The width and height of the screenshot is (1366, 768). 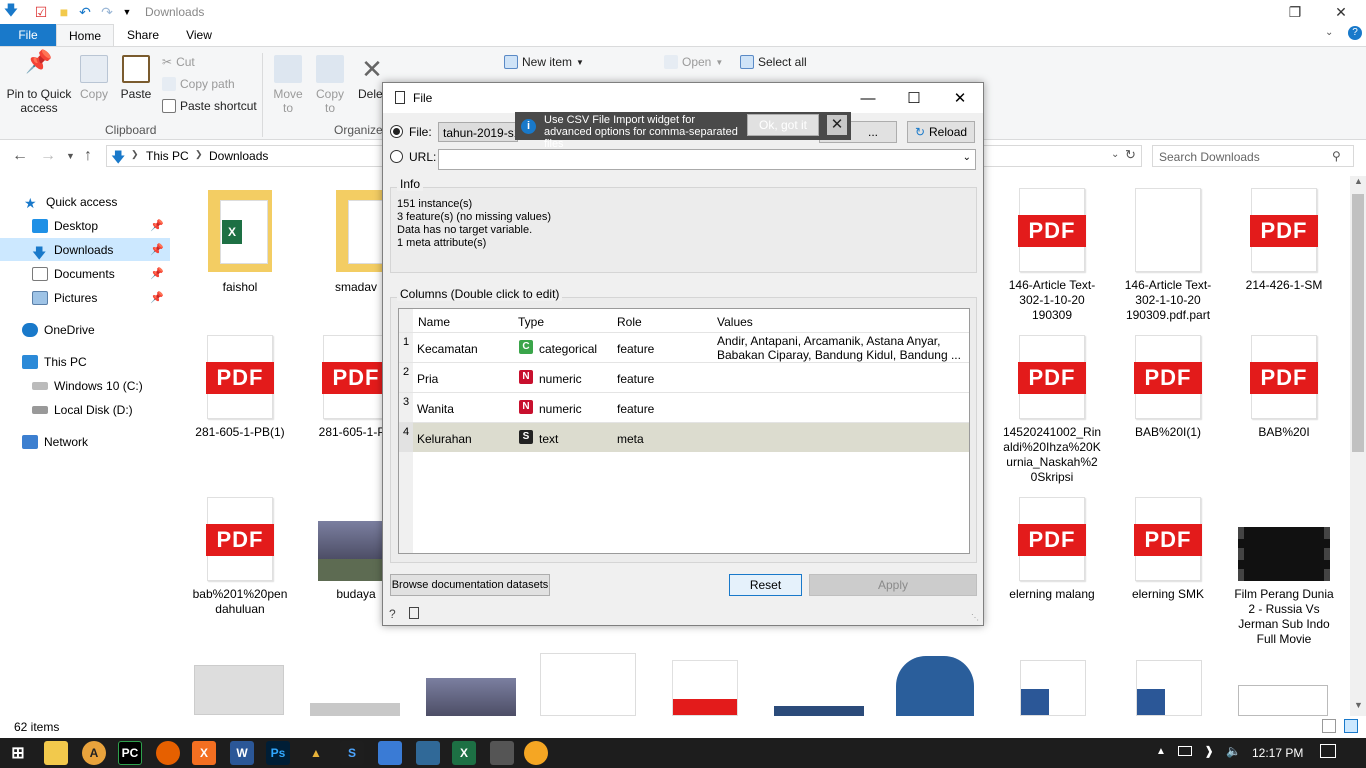 What do you see at coordinates (396, 156) in the screenshot?
I see `url-radio` at bounding box center [396, 156].